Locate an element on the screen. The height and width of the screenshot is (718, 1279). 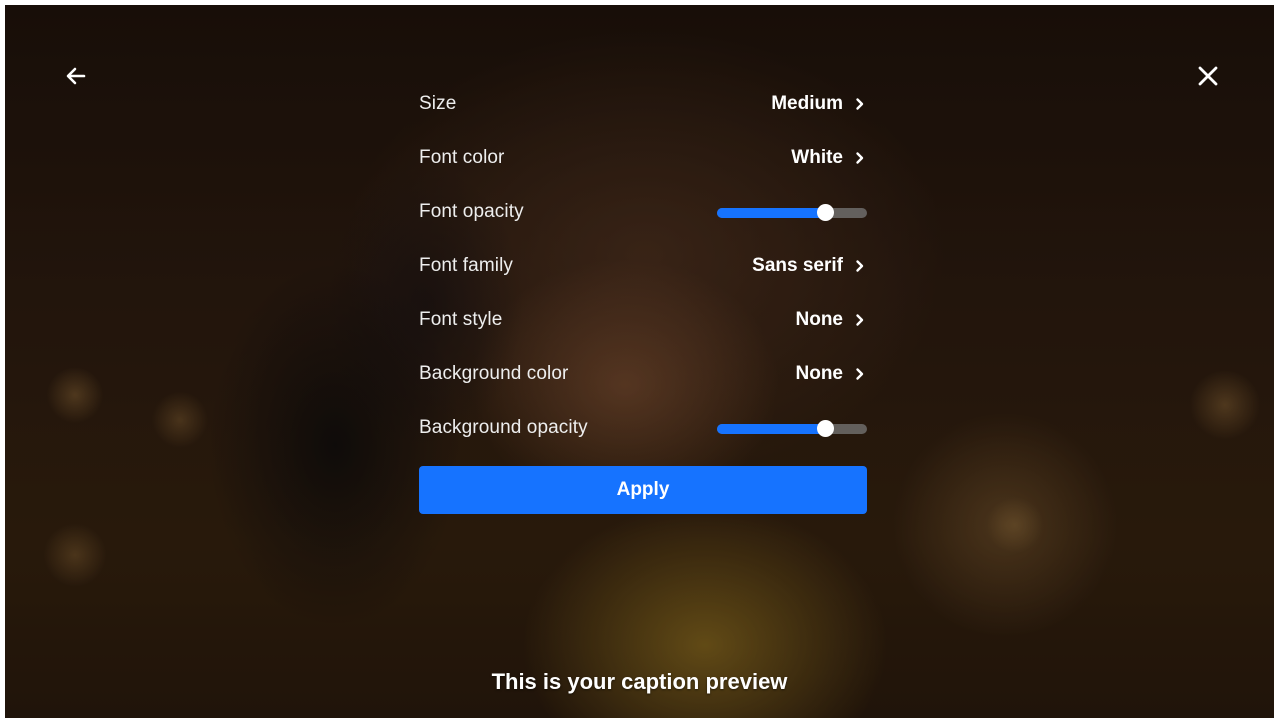
setting-value-wrapper: White is located at coordinates (829, 158).